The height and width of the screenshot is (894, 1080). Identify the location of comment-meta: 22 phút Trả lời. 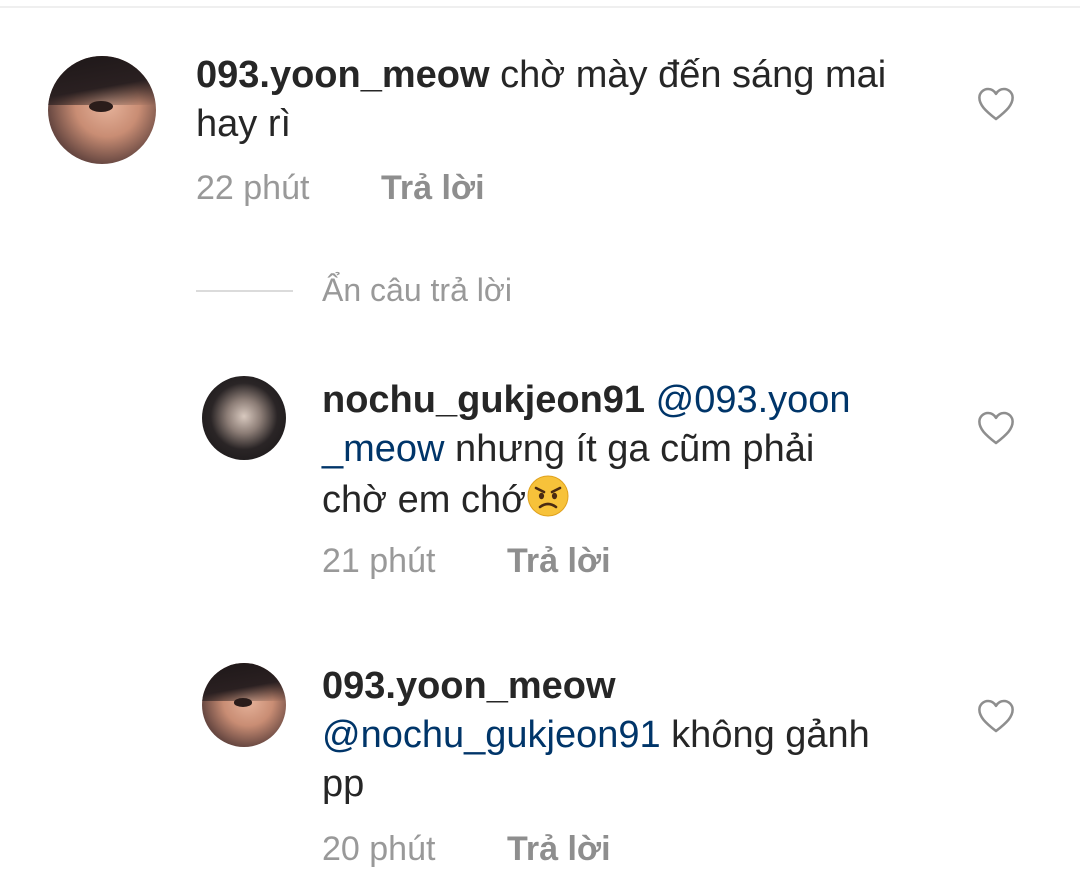
(396, 189).